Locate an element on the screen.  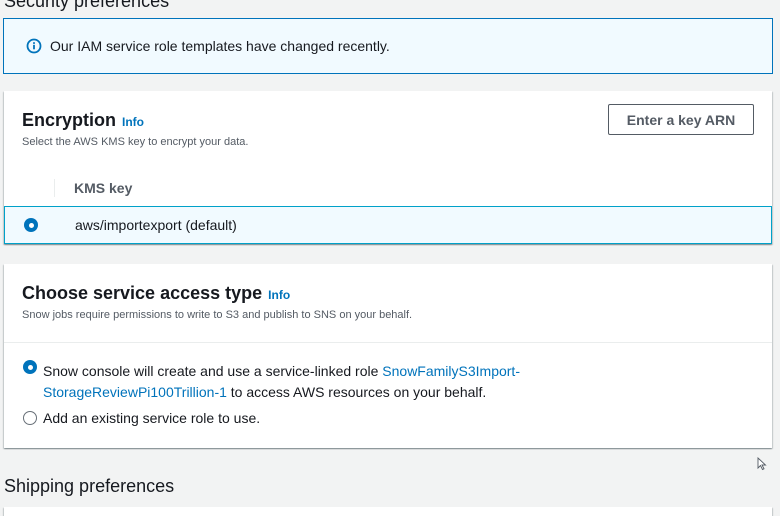
table-row: aws/importexport (default) is located at coordinates (388, 225).